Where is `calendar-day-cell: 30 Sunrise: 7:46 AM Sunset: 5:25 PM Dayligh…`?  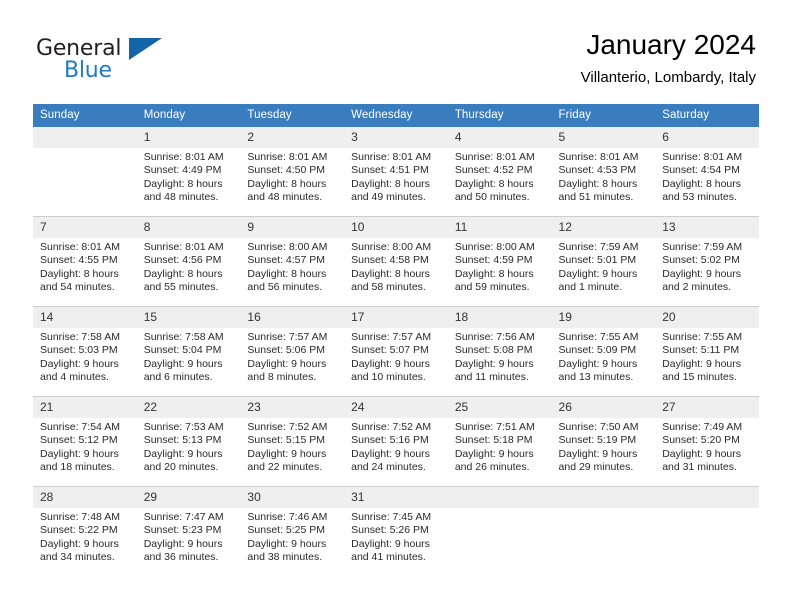 calendar-day-cell: 30 Sunrise: 7:46 AM Sunset: 5:25 PM Dayligh… is located at coordinates (292, 531).